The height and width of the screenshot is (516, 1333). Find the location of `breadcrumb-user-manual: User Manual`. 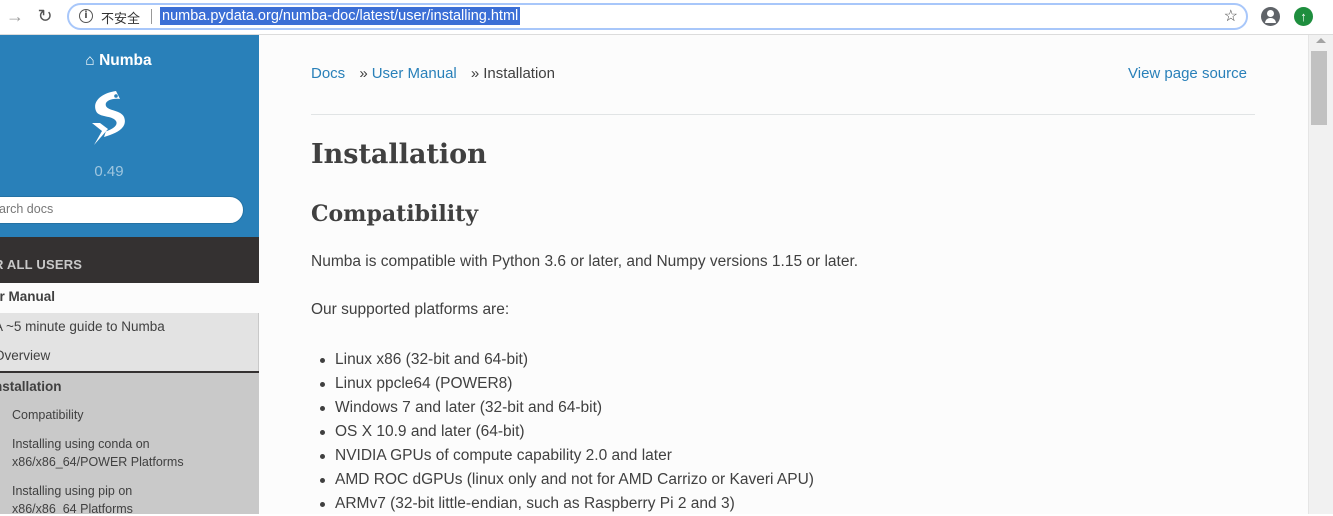

breadcrumb-user-manual: User Manual is located at coordinates (414, 73).